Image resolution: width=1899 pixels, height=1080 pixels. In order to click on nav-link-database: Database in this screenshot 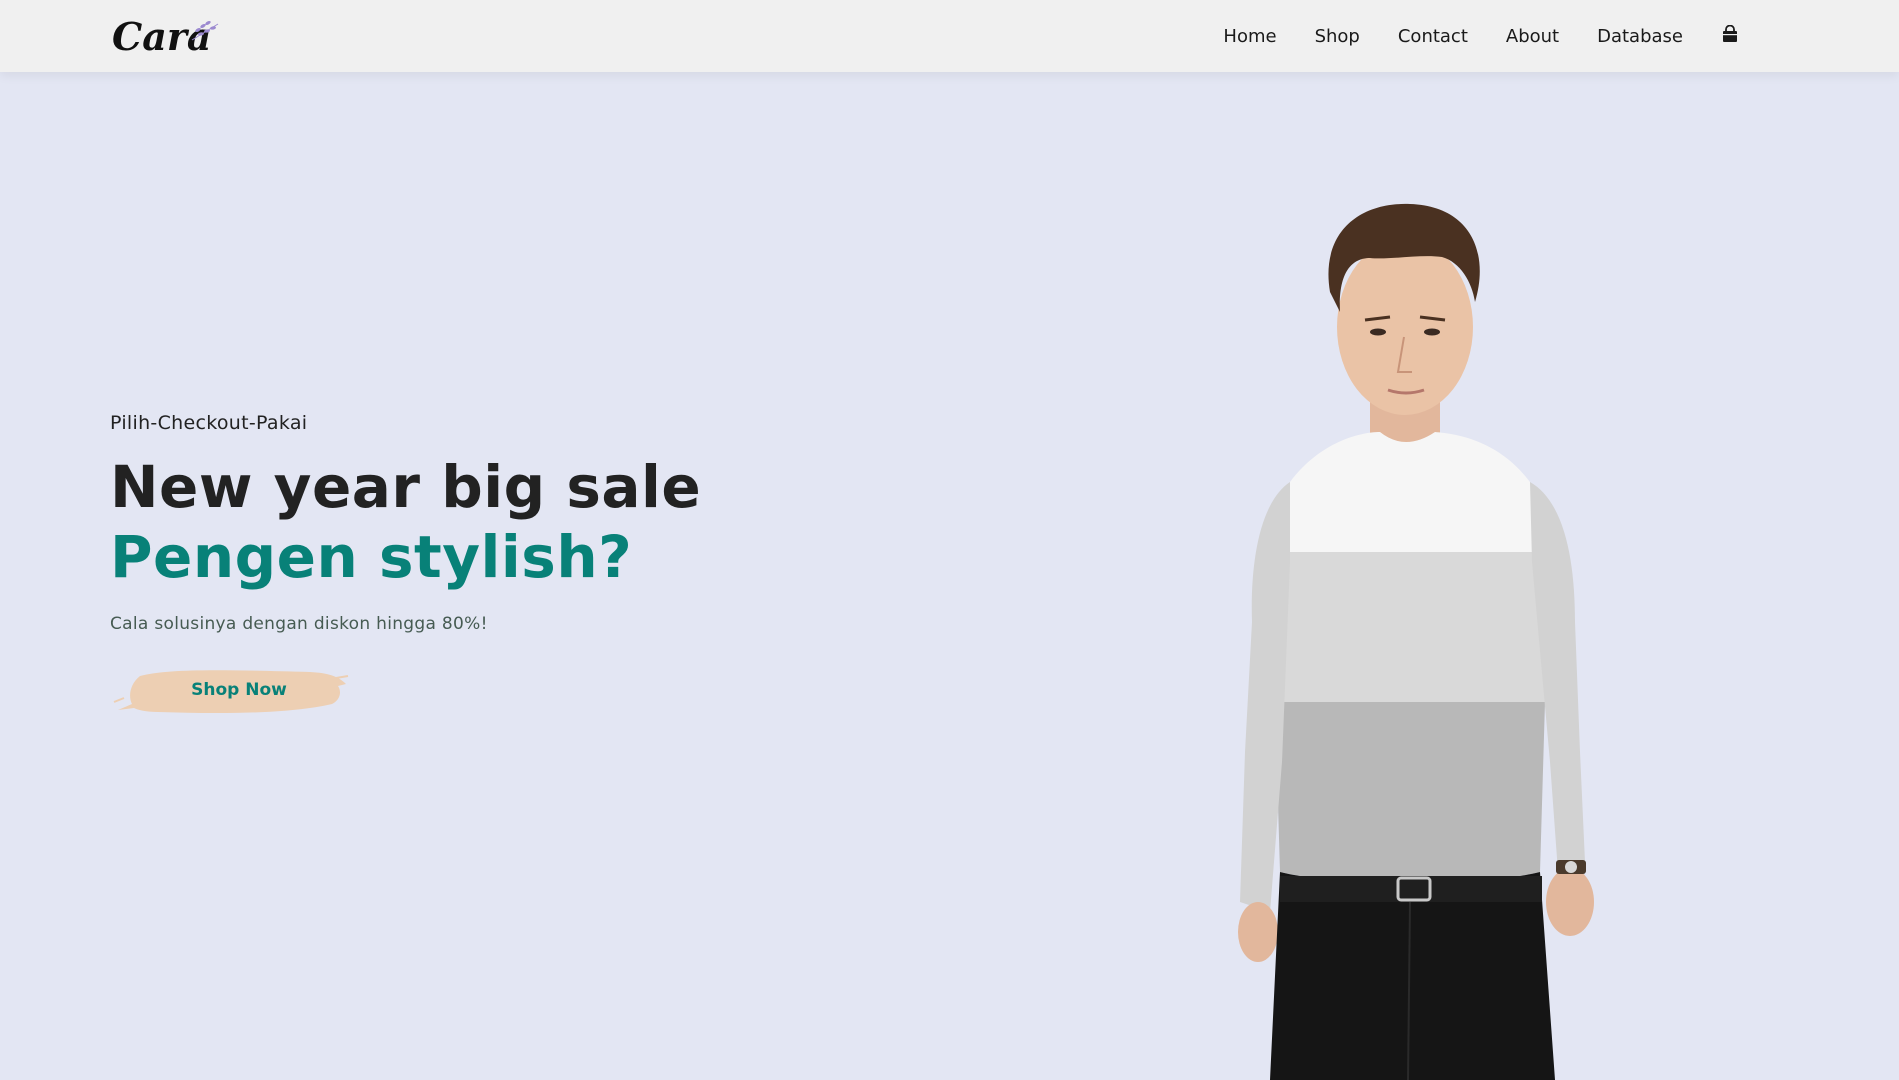, I will do `click(1640, 36)`.